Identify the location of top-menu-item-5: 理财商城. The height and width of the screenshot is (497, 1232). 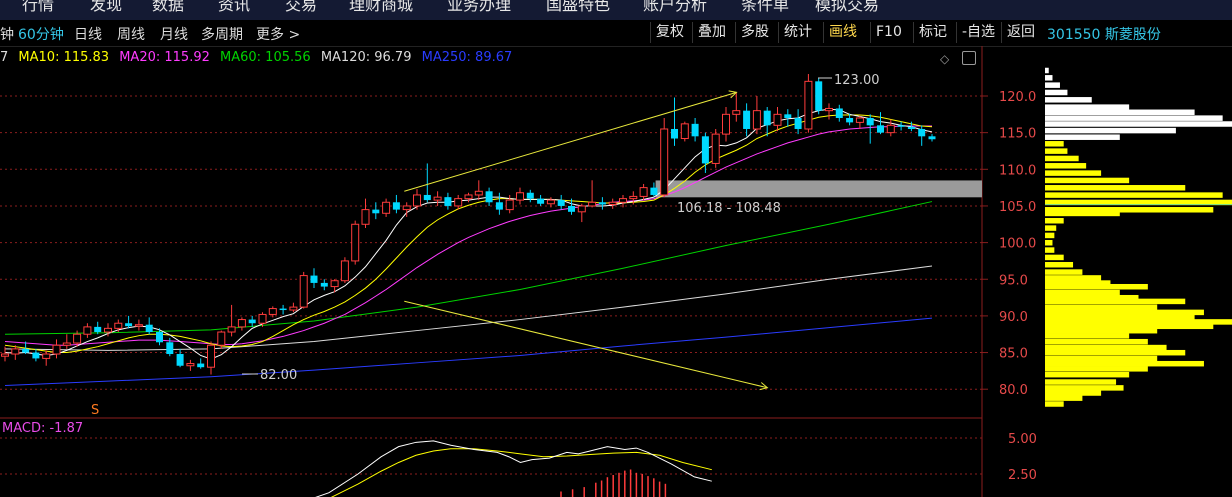
(381, 7).